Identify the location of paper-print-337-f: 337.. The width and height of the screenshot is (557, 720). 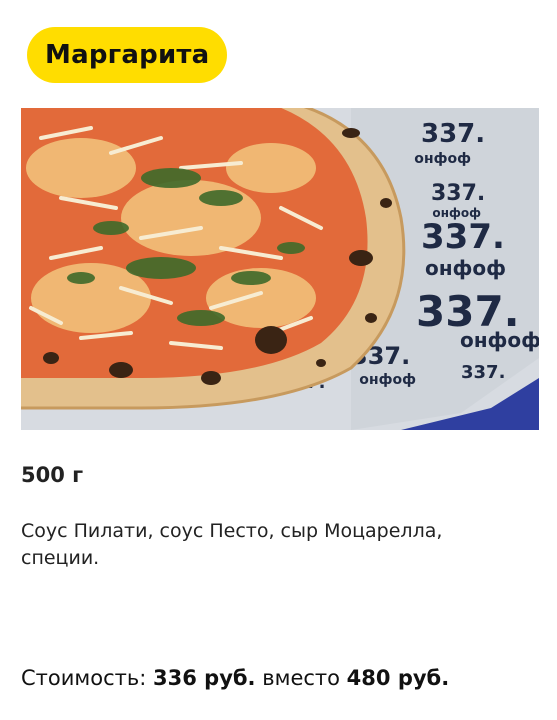
(483, 372).